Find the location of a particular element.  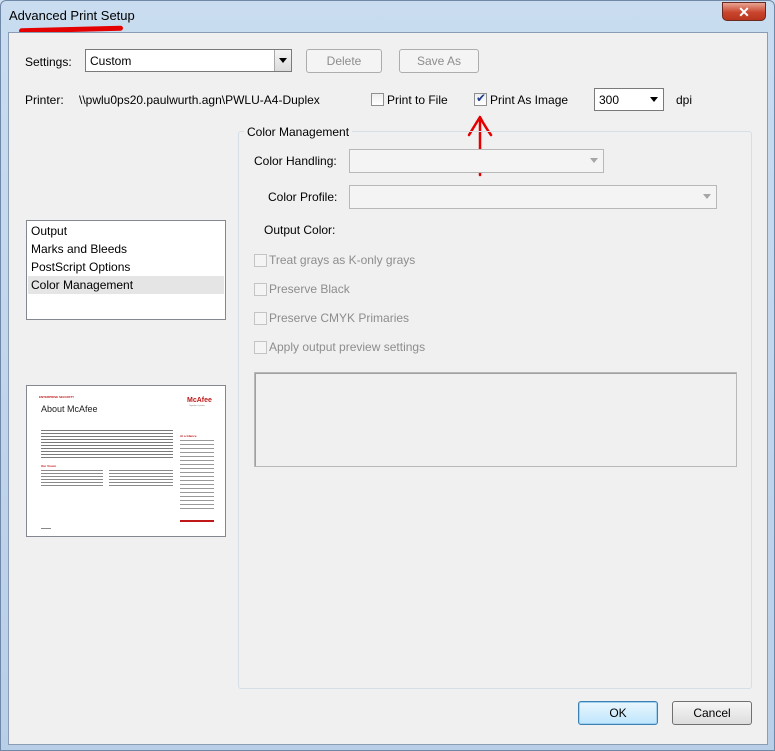

apply-output-preview-label: Apply output preview settings is located at coordinates (347, 347).